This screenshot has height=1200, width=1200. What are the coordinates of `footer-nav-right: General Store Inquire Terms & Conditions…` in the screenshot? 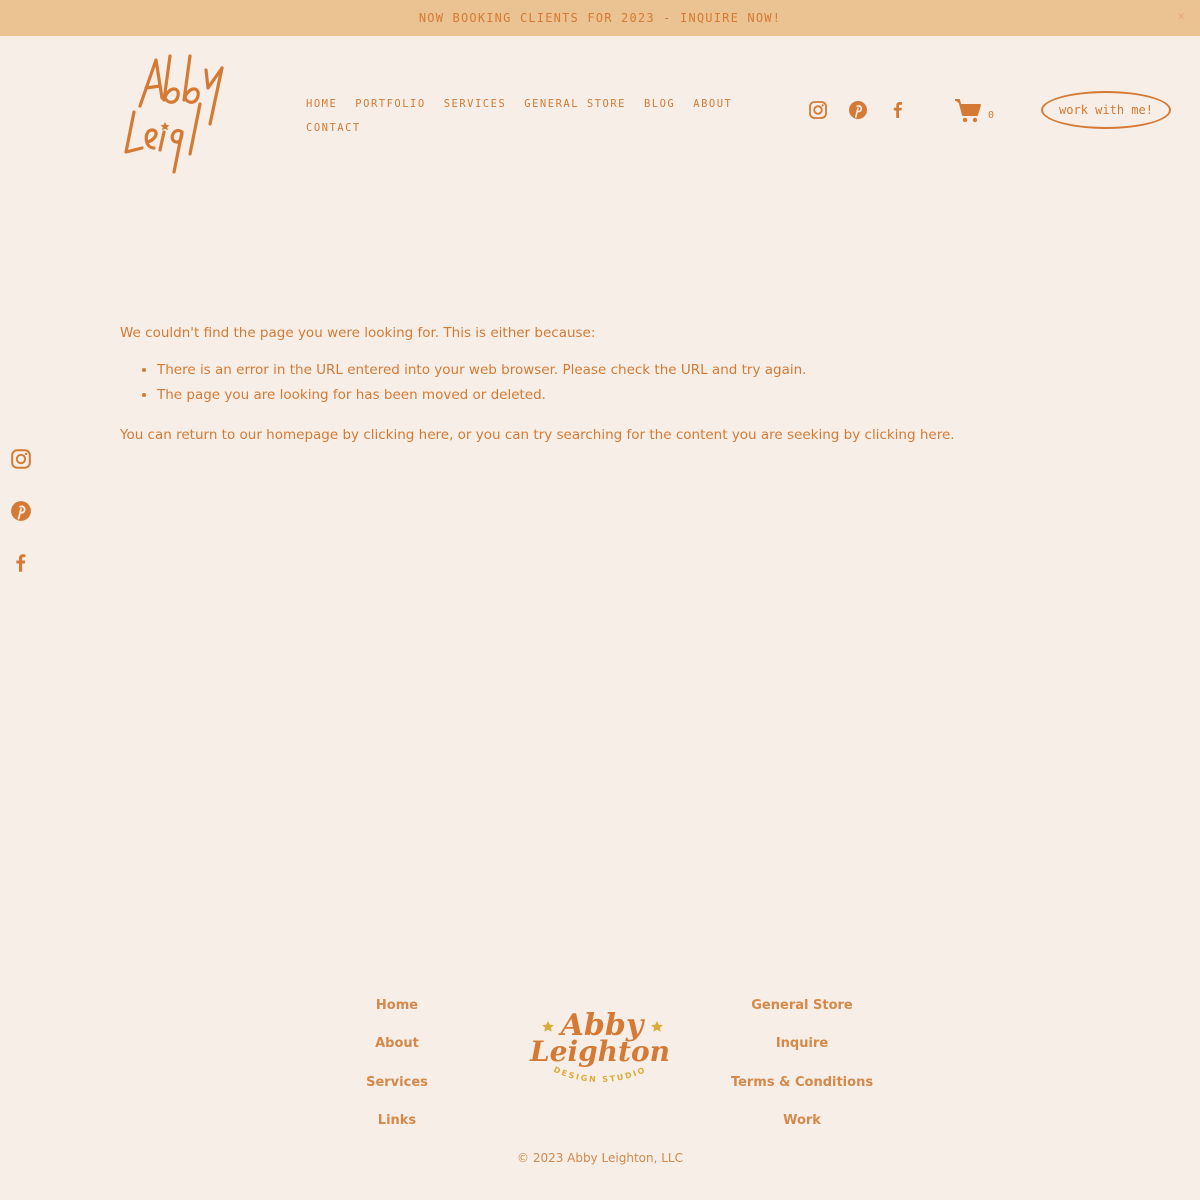 It's located at (802, 1072).